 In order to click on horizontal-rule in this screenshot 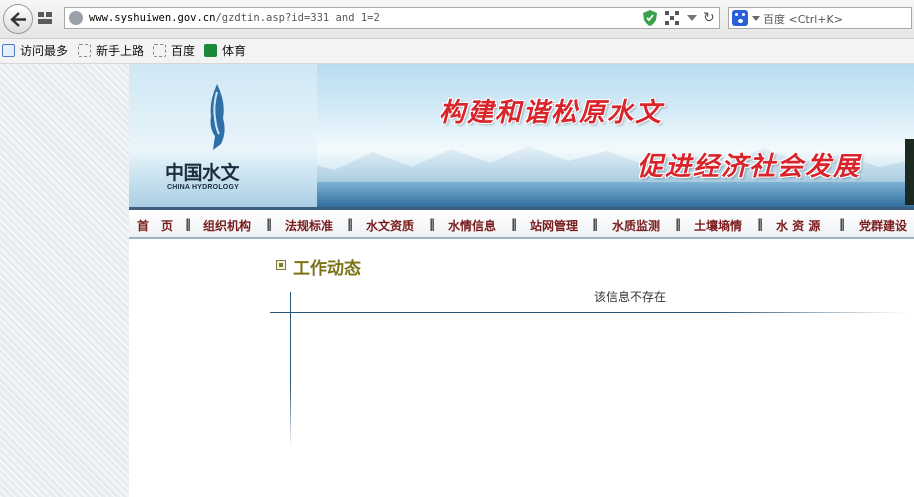, I will do `click(588, 312)`.